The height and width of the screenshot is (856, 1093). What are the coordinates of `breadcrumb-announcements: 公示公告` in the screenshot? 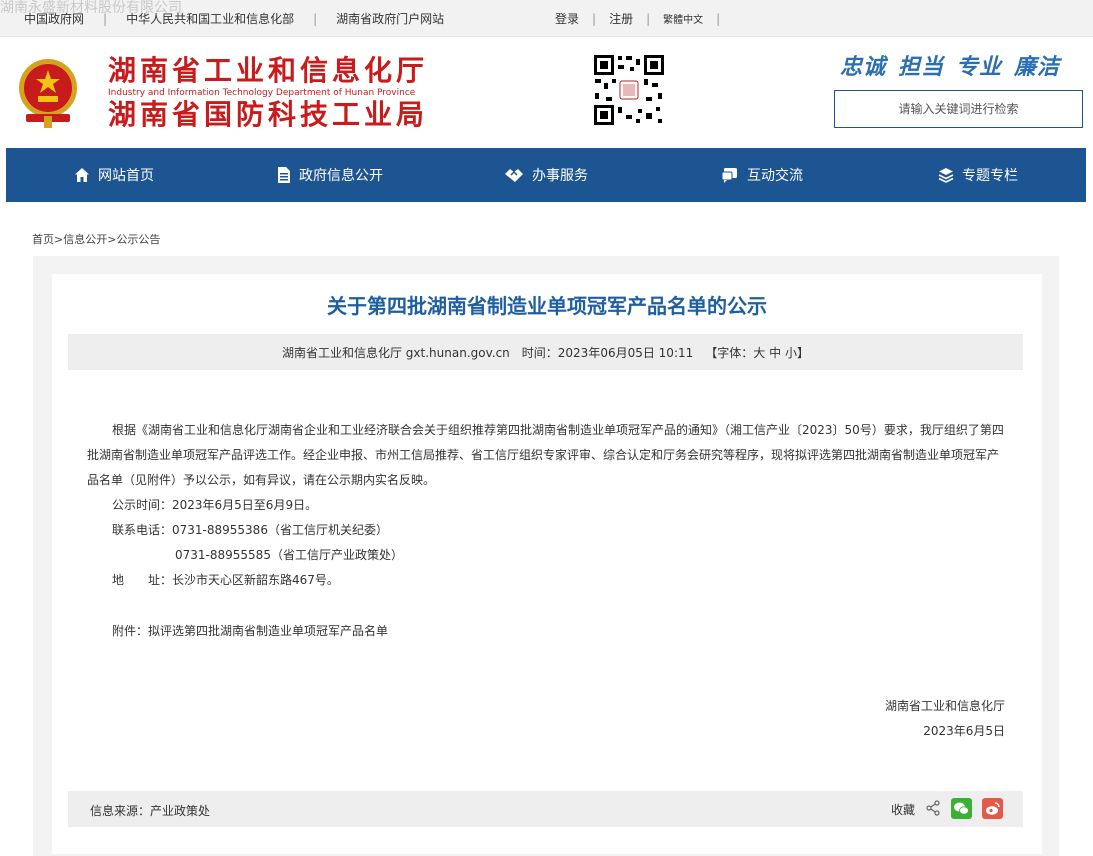 It's located at (138, 239).